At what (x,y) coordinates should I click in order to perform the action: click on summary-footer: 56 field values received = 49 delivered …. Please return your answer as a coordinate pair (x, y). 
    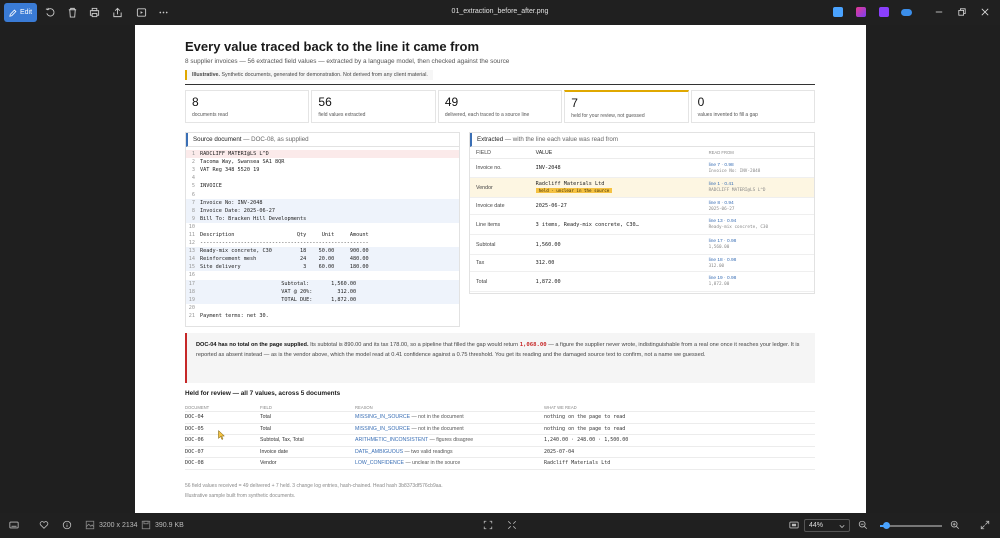
    Looking at the image, I should click on (314, 486).